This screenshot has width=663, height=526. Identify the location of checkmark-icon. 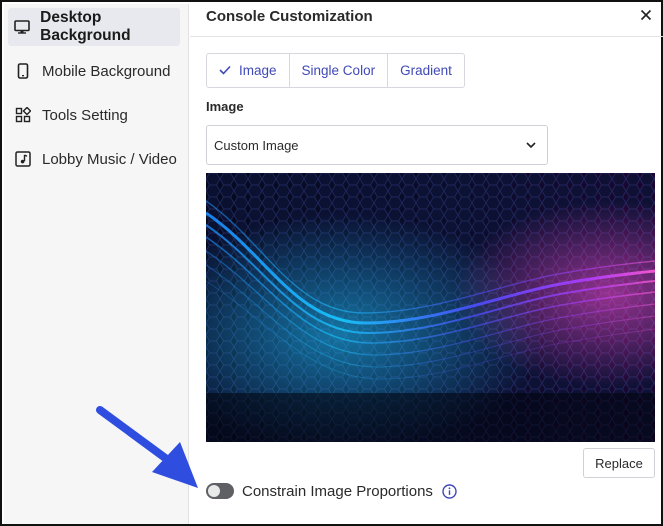
(225, 70).